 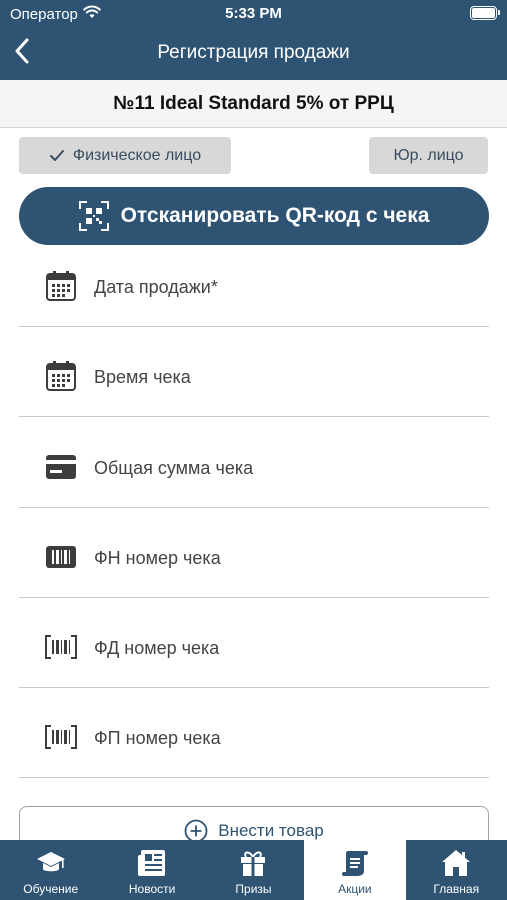 What do you see at coordinates (254, 643) in the screenshot?
I see `fd-number-field: ФД номер чека` at bounding box center [254, 643].